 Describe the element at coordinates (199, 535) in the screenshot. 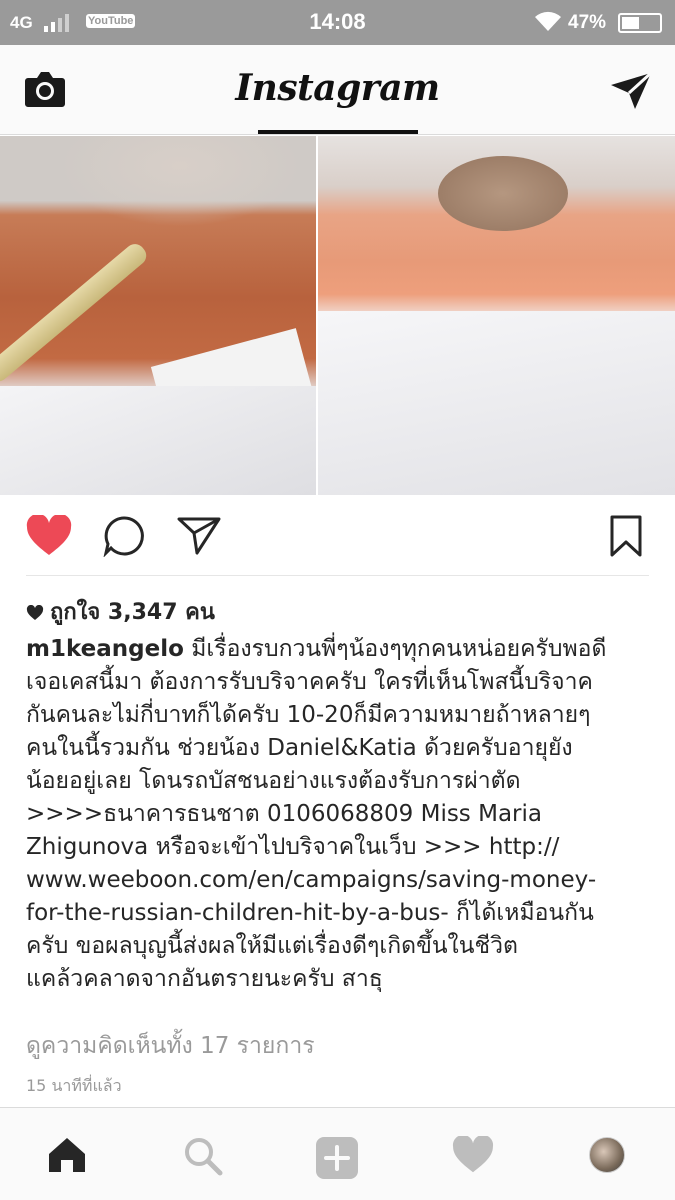

I see `send-icon` at that location.